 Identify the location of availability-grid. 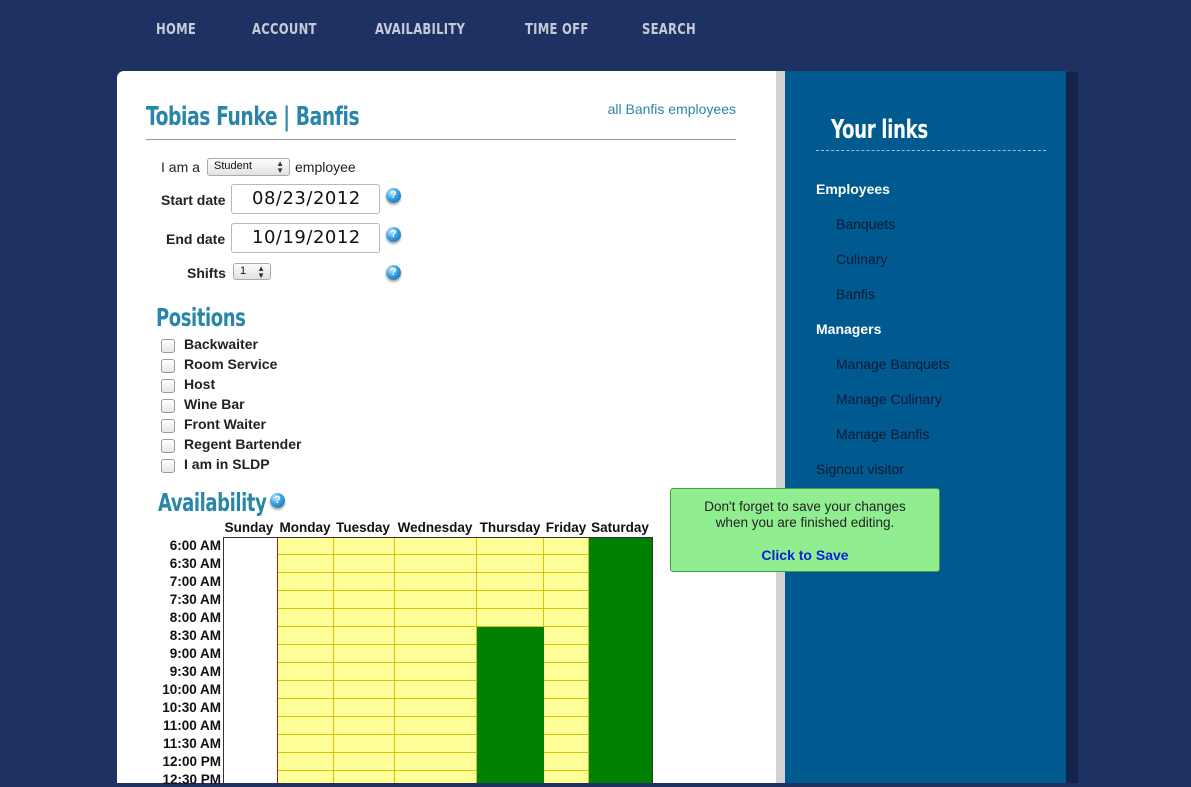
(438, 660).